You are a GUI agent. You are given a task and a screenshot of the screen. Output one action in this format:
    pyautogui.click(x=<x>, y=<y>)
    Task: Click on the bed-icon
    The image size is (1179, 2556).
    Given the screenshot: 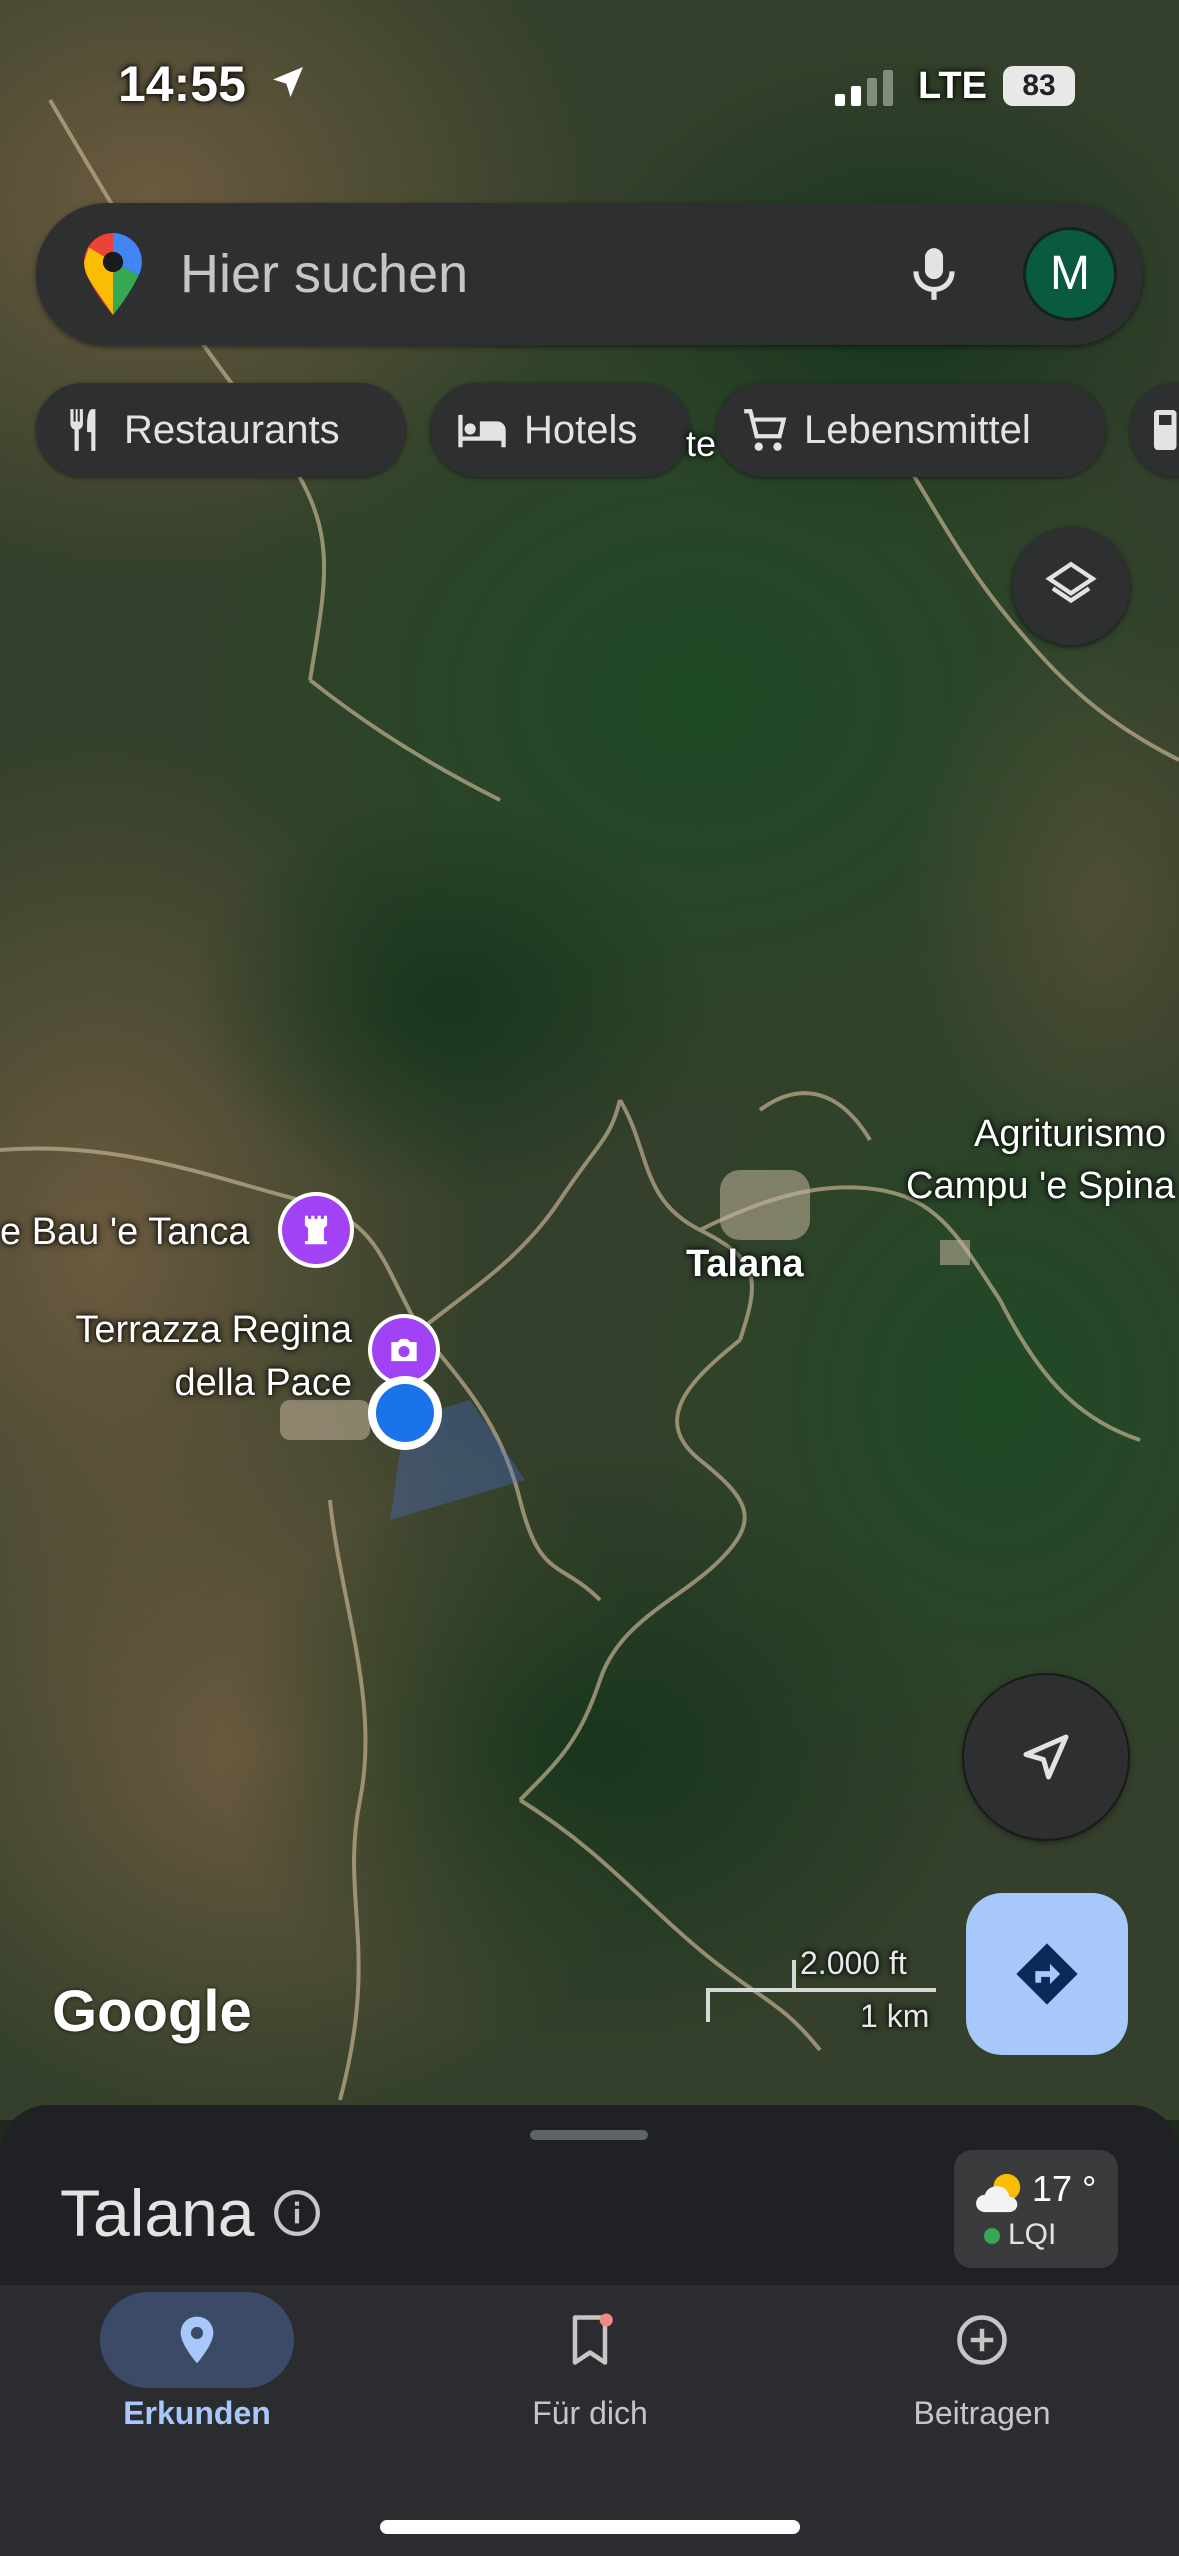 What is the action you would take?
    pyautogui.click(x=482, y=431)
    